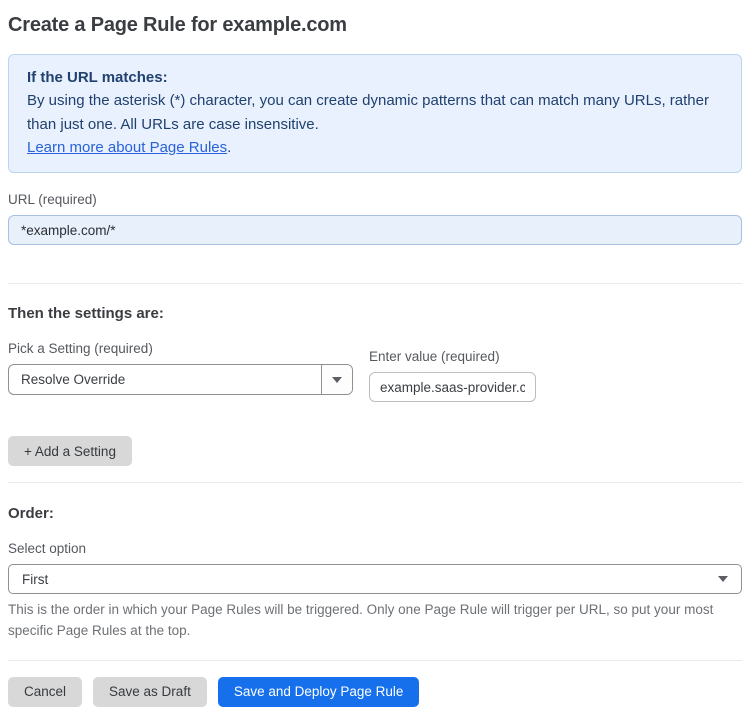 This screenshot has width=750, height=719. What do you see at coordinates (52, 199) in the screenshot?
I see `url-field-label: URL (required)` at bounding box center [52, 199].